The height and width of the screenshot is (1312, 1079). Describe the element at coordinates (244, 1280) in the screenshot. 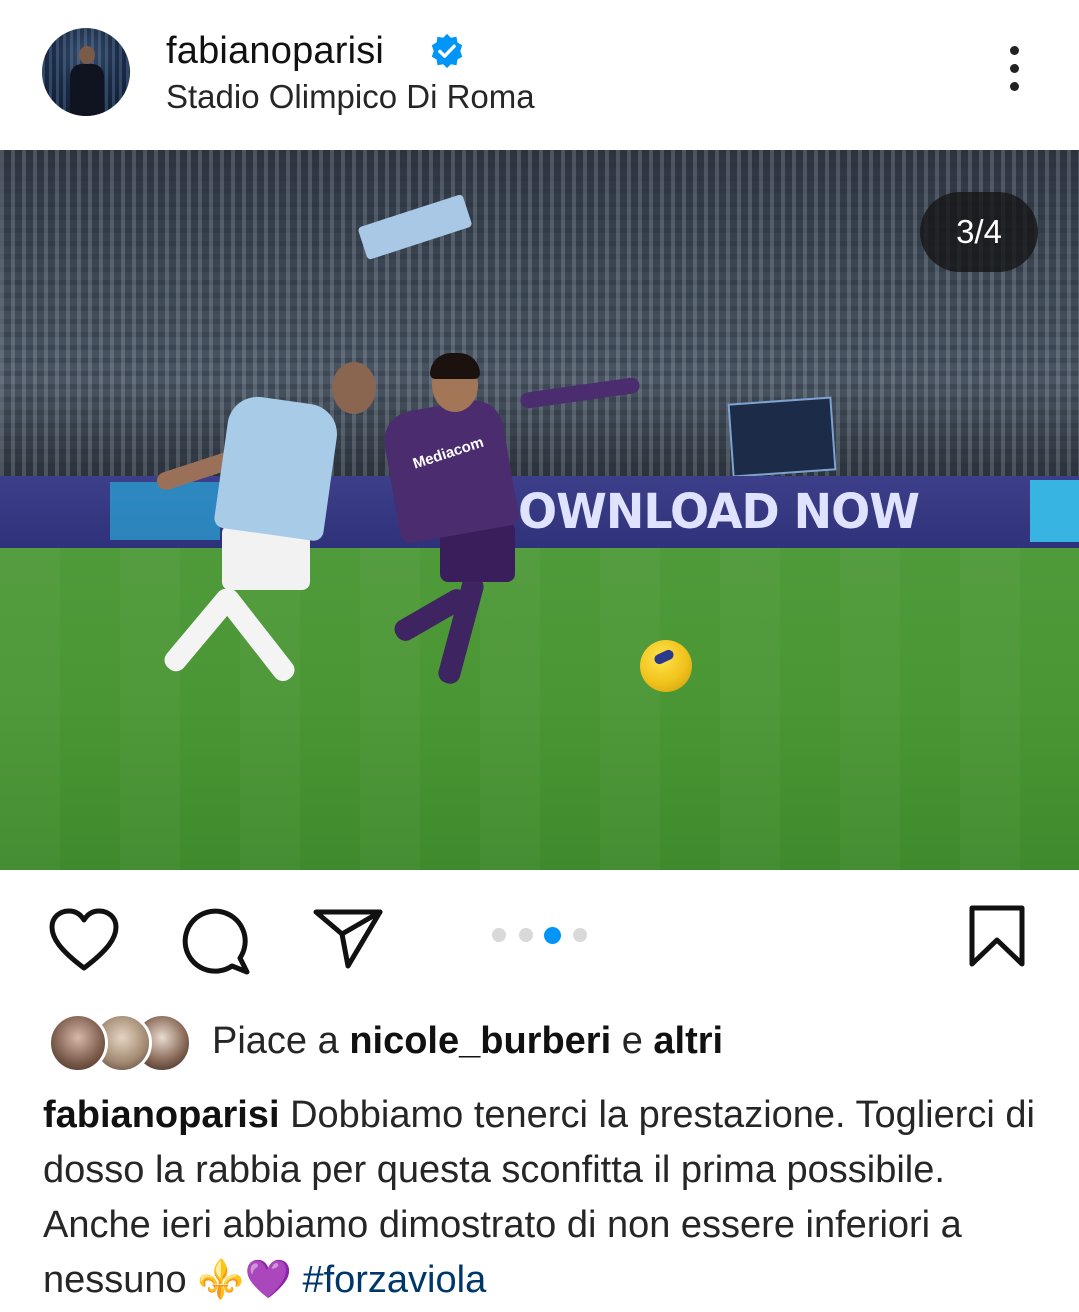

I see `caption-emoji: ⚜️💜` at that location.